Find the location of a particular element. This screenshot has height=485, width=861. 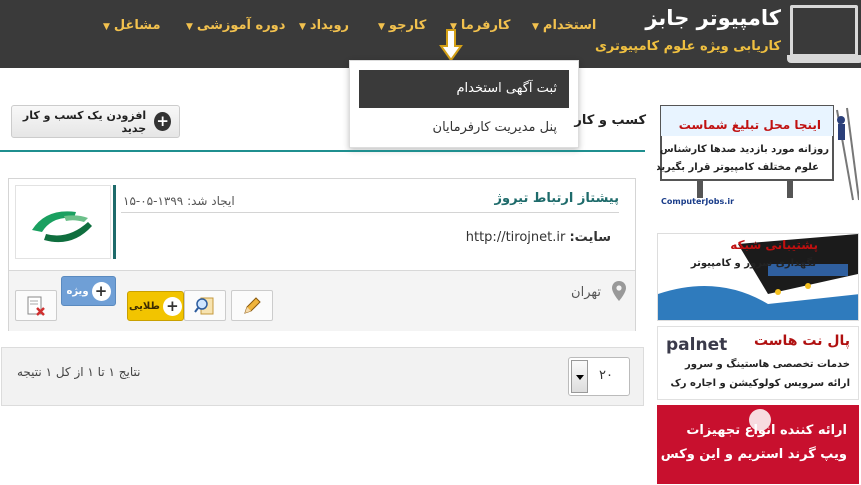

page-title: کسب و کار is located at coordinates (610, 120).